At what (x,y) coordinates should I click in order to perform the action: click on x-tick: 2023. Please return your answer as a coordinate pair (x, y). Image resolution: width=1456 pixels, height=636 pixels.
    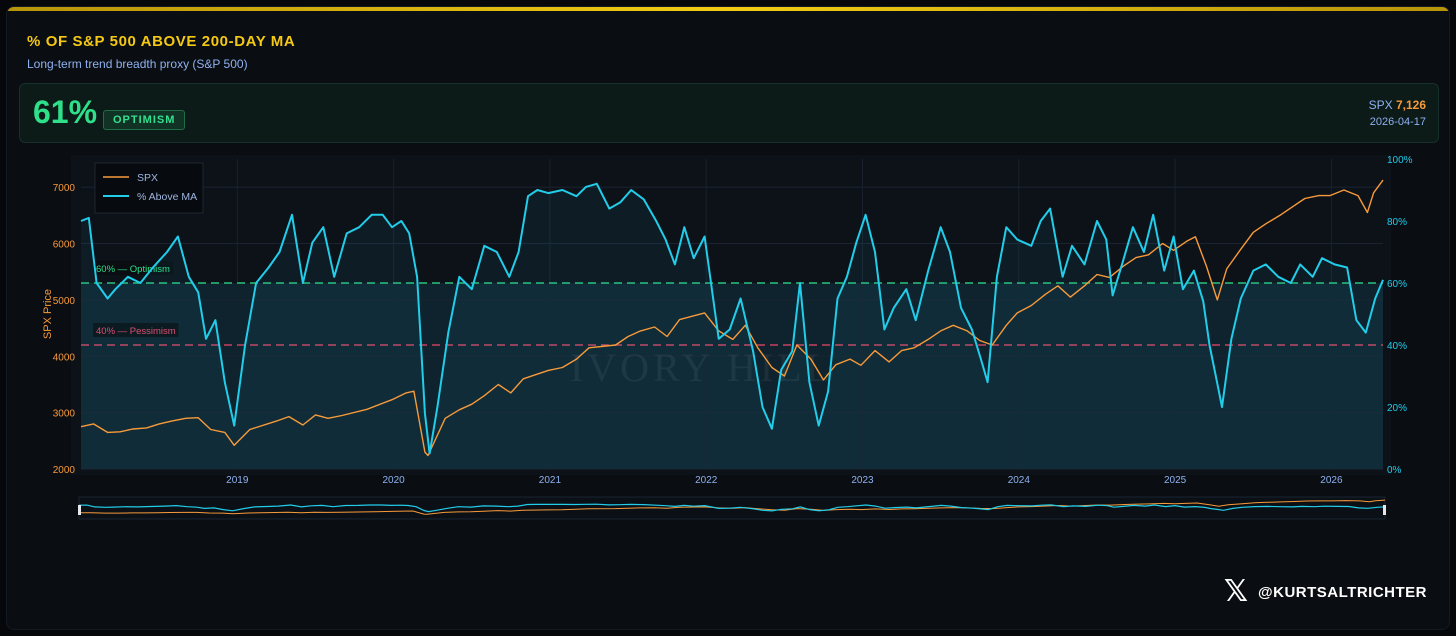
    Looking at the image, I should click on (862, 480).